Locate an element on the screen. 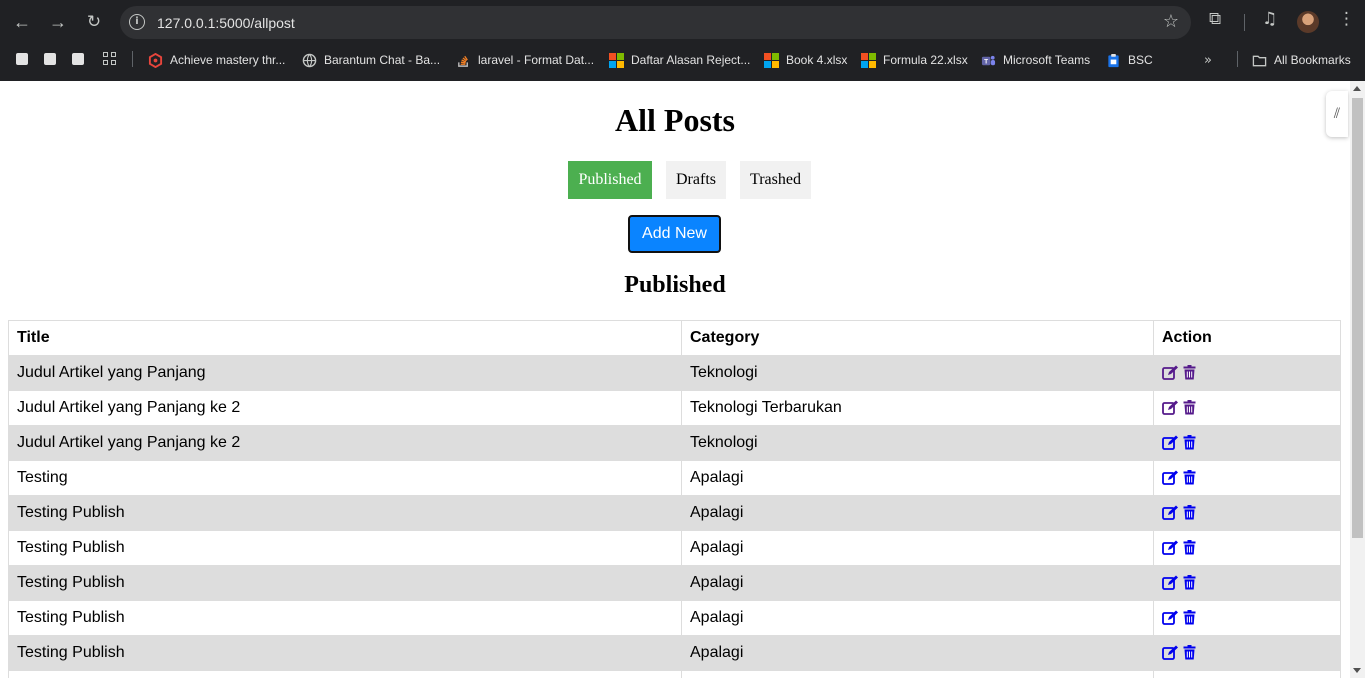  bookmark-label: Formula 22.xlsx is located at coordinates (925, 60).